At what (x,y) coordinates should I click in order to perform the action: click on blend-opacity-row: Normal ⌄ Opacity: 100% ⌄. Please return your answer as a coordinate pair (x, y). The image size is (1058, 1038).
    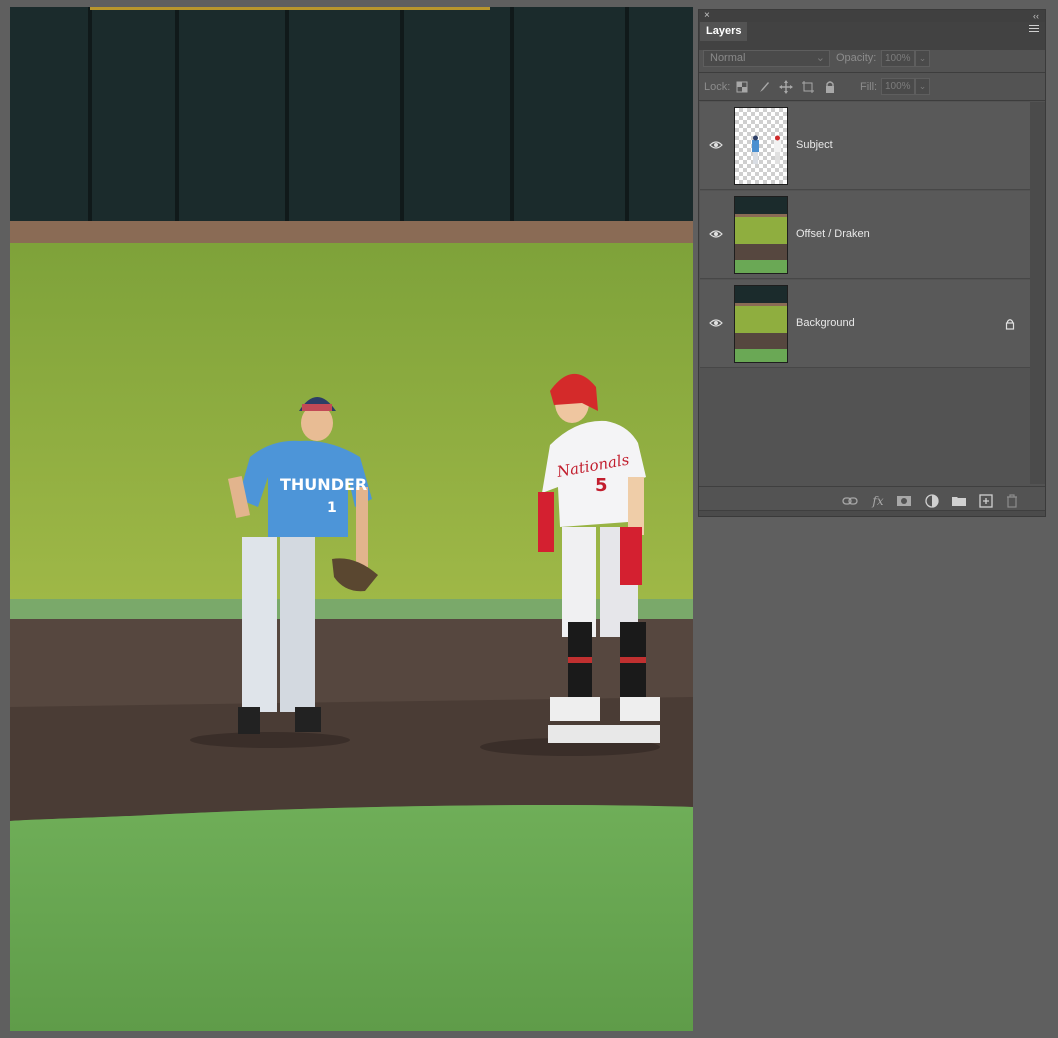
    Looking at the image, I should click on (872, 57).